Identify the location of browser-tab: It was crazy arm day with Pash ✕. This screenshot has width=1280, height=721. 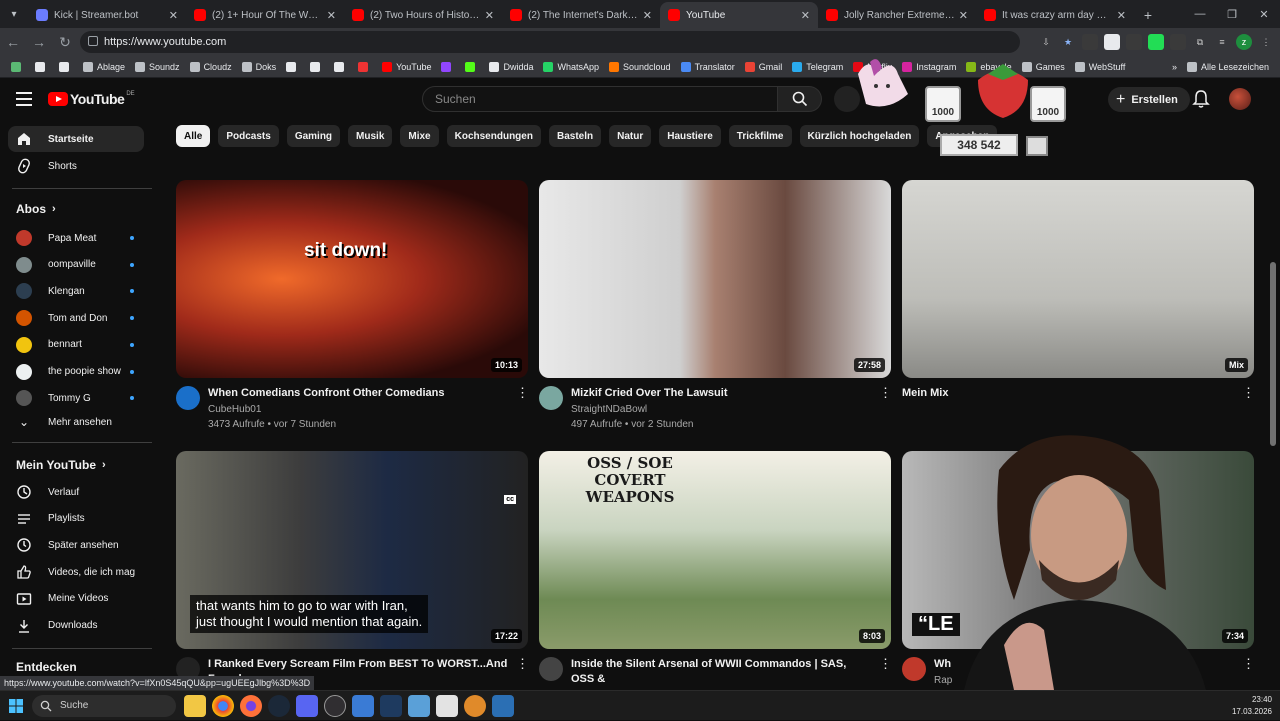
(1055, 15).